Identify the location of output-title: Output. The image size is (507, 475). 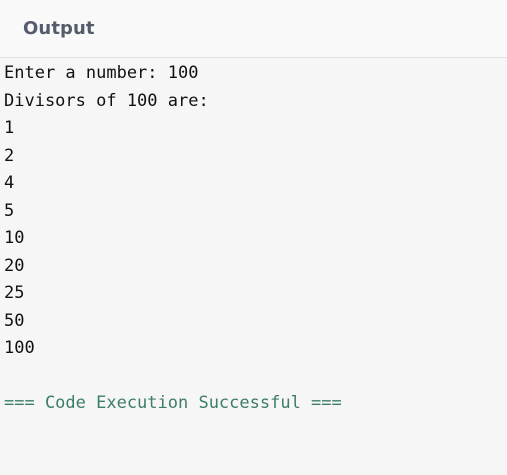
(59, 28).